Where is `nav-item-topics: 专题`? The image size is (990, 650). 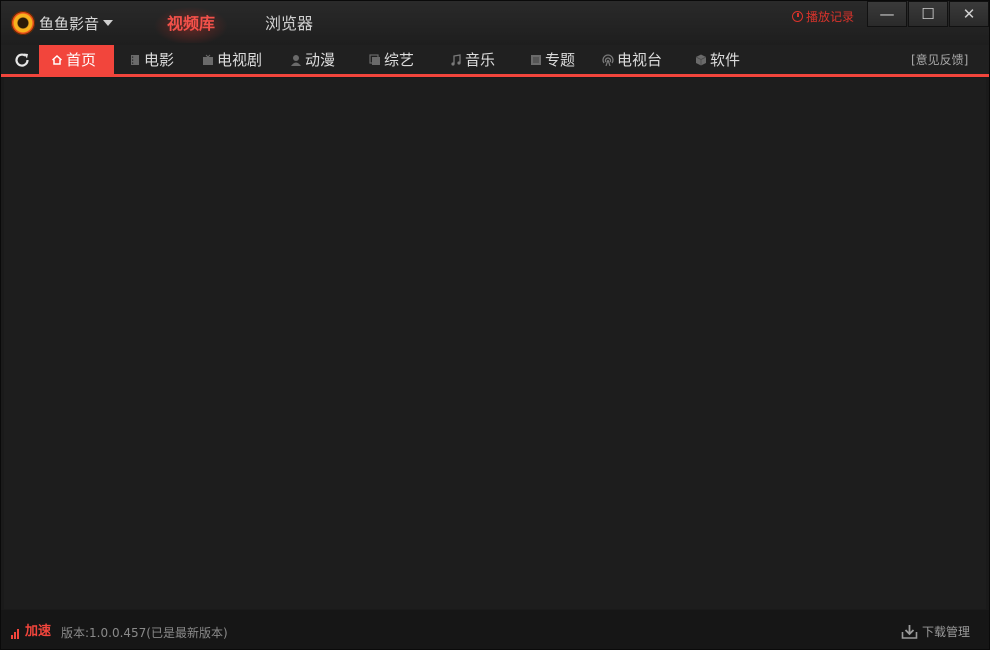 nav-item-topics: 专题 is located at coordinates (552, 59).